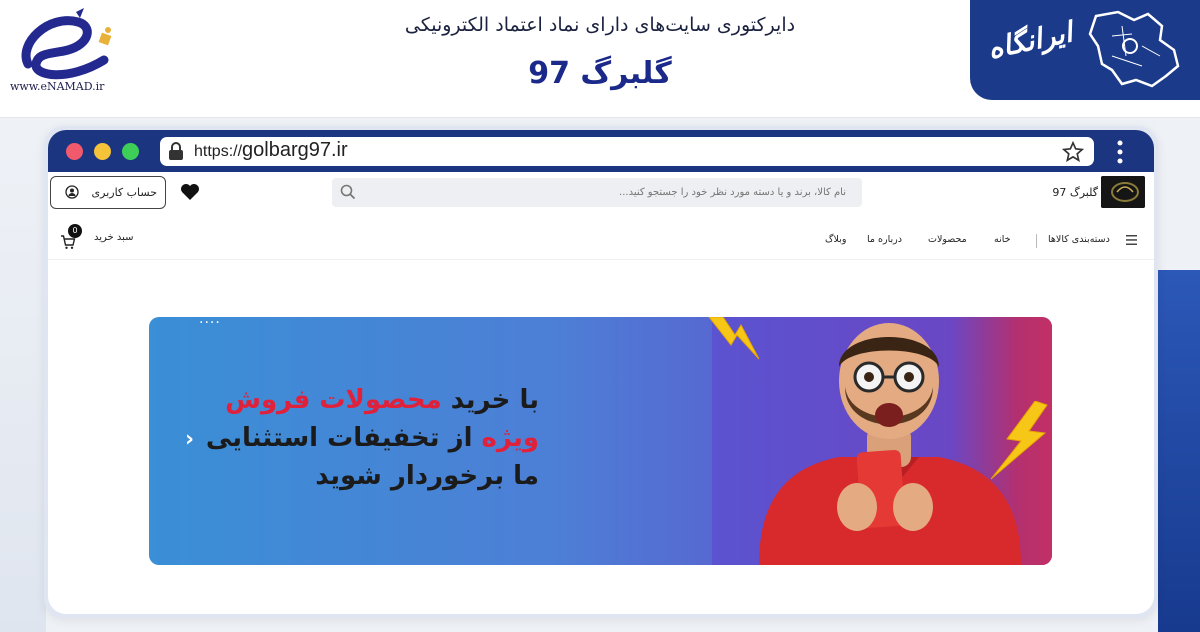  What do you see at coordinates (348, 192) in the screenshot?
I see `search-icon` at bounding box center [348, 192].